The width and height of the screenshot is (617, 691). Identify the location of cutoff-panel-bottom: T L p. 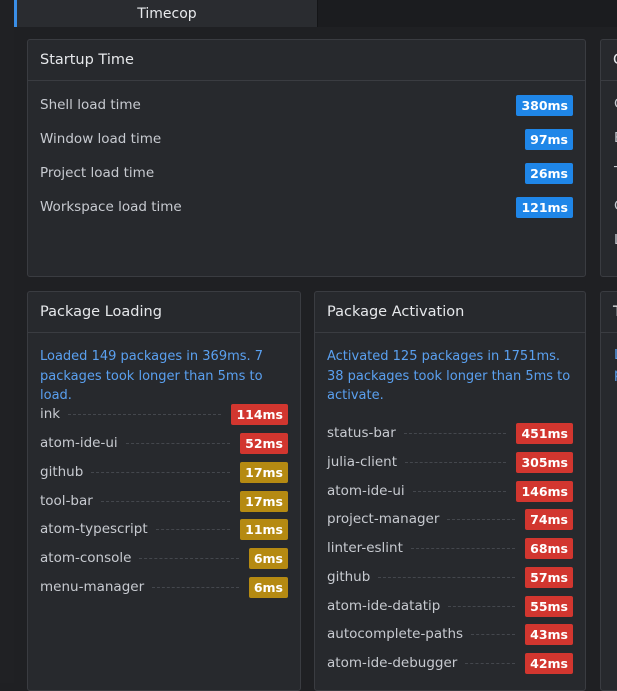
(608, 491).